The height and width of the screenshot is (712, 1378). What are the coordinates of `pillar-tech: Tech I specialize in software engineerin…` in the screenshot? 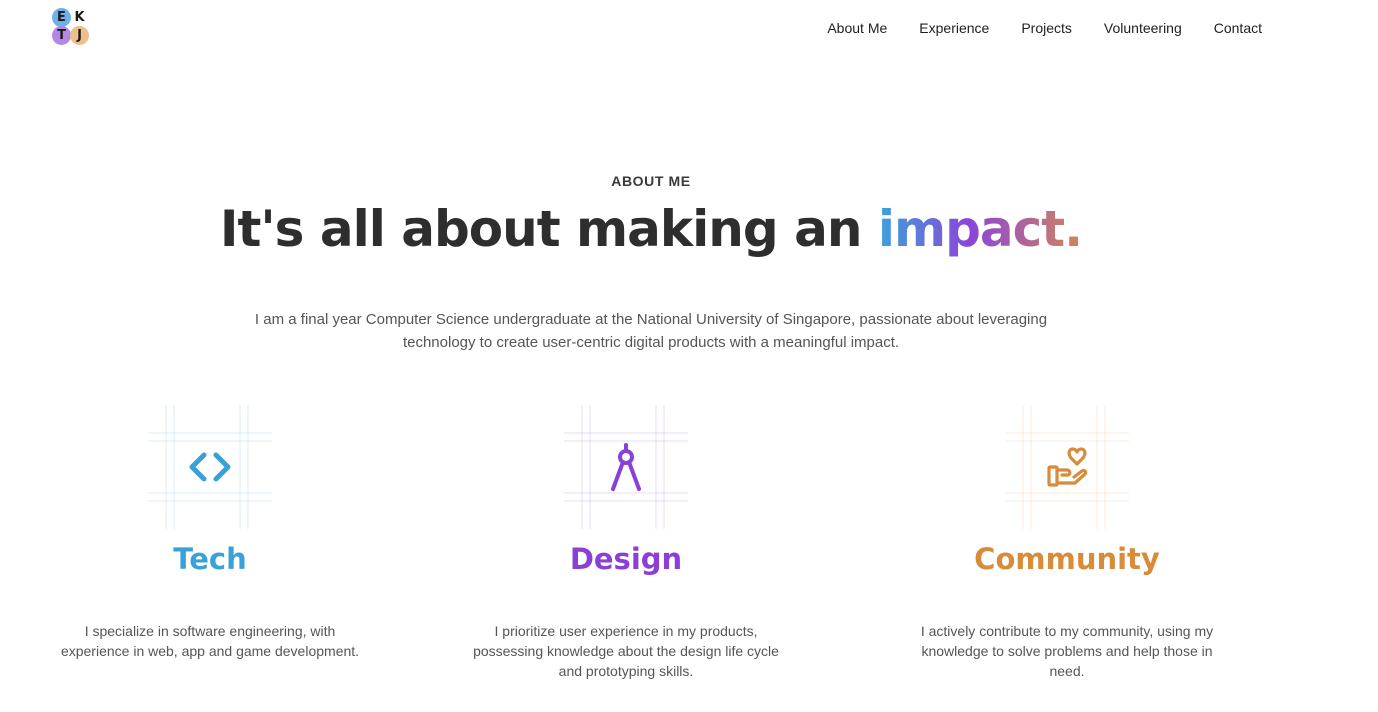 It's located at (210, 533).